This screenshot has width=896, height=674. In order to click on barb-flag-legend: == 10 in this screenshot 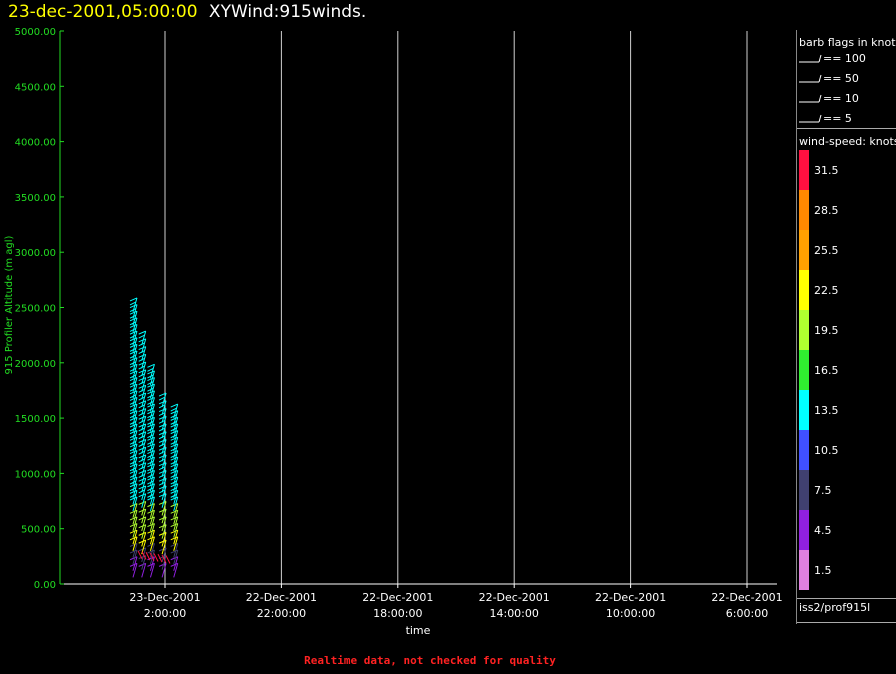, I will do `click(829, 98)`.